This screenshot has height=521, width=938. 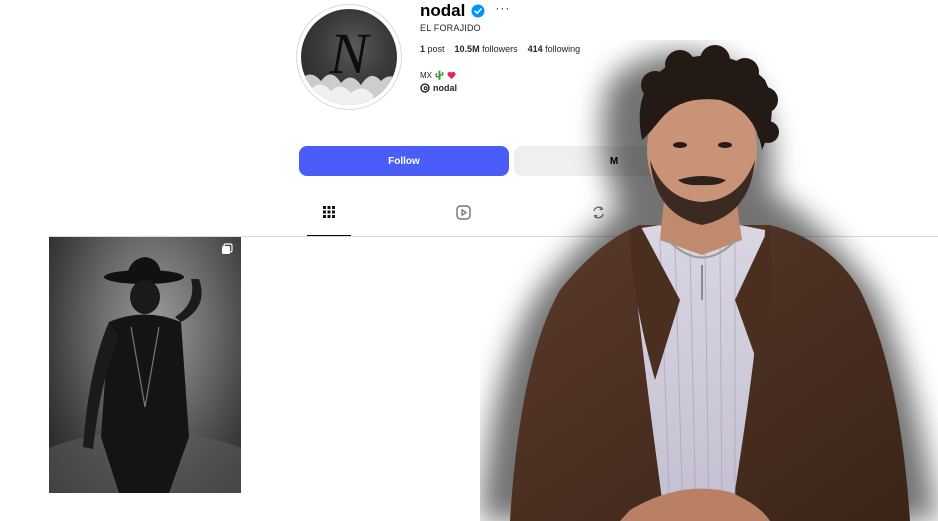 I want to click on threads-link: nodal, so click(x=438, y=88).